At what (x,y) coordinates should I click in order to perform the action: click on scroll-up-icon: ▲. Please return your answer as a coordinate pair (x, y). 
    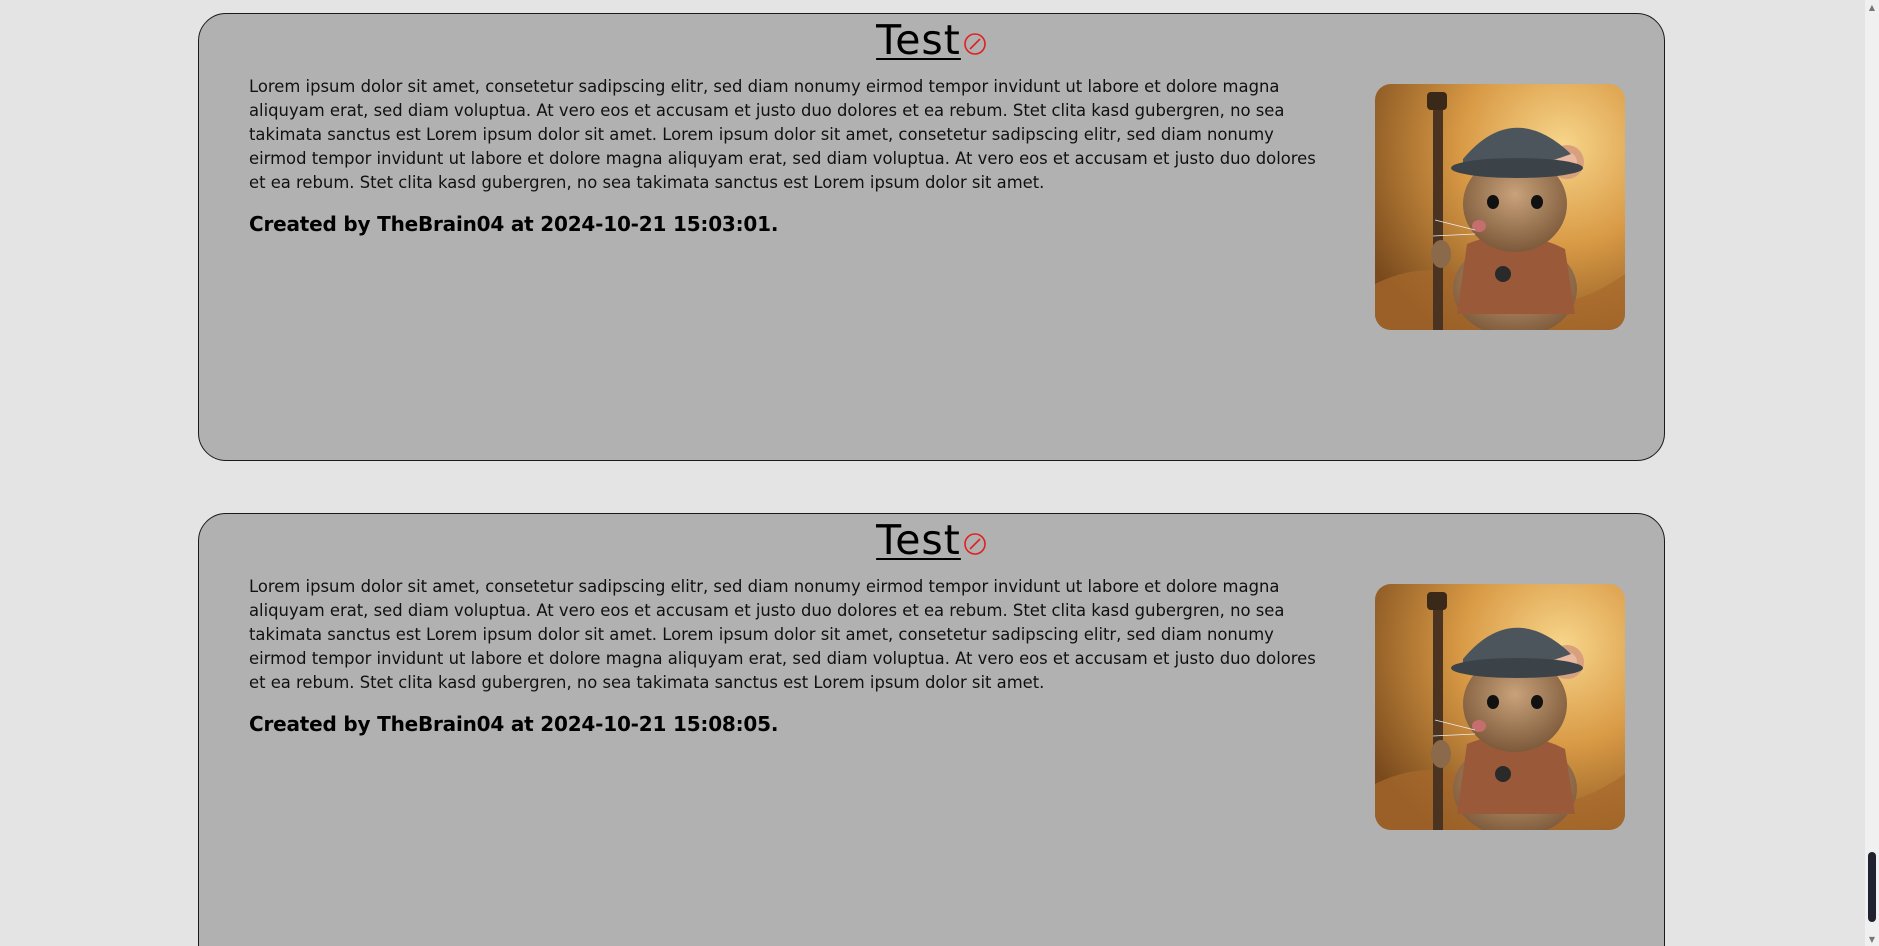
    Looking at the image, I should click on (1872, 7).